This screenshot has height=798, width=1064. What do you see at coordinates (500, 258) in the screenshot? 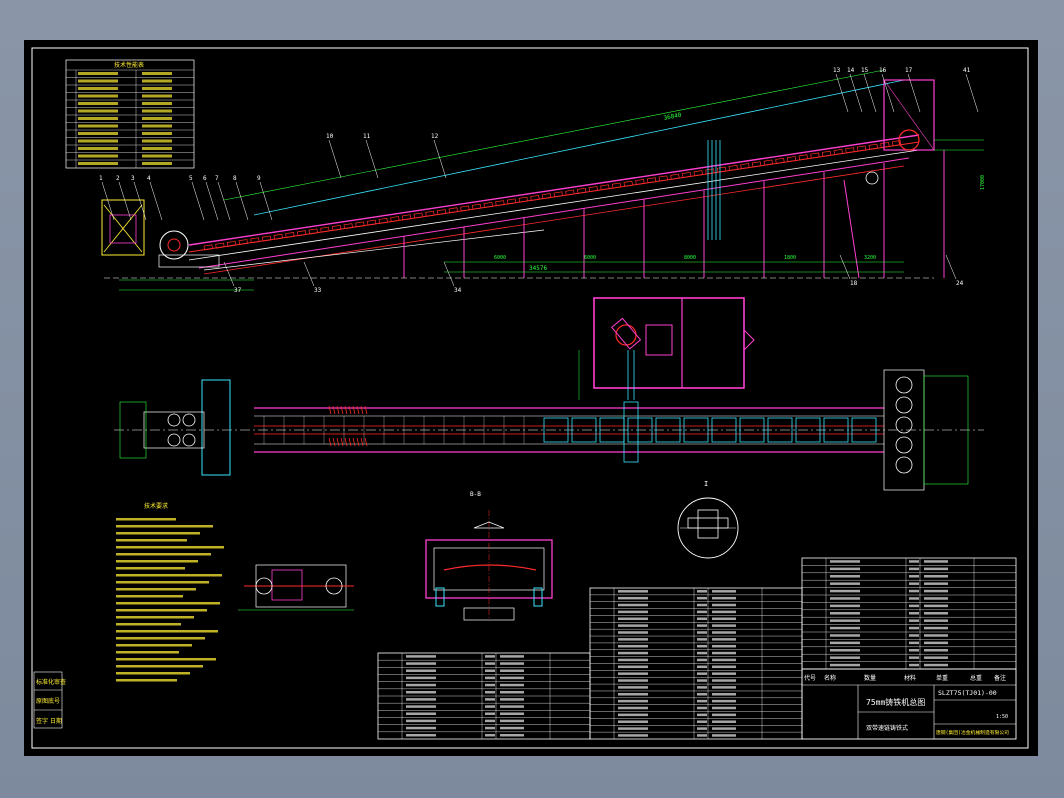
I see `dim-seg-1: 6000` at bounding box center [500, 258].